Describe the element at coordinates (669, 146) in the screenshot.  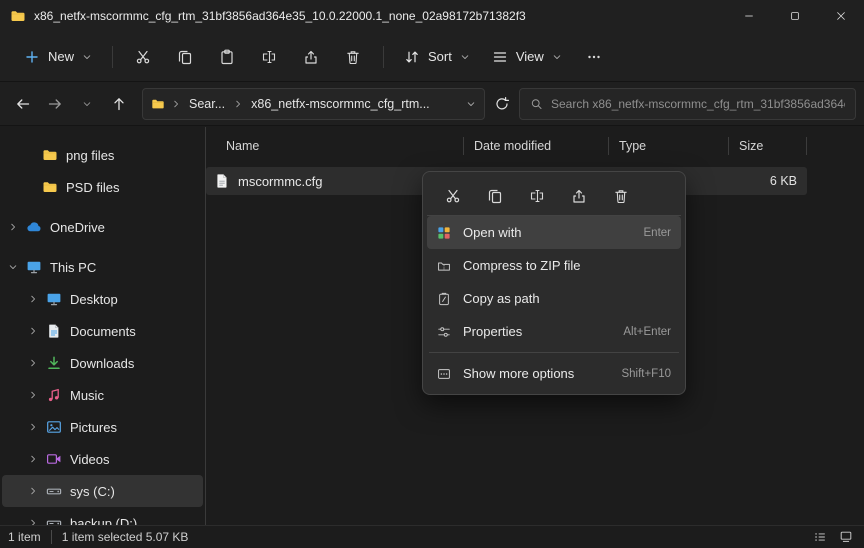
I see `column-header-type: Type` at that location.